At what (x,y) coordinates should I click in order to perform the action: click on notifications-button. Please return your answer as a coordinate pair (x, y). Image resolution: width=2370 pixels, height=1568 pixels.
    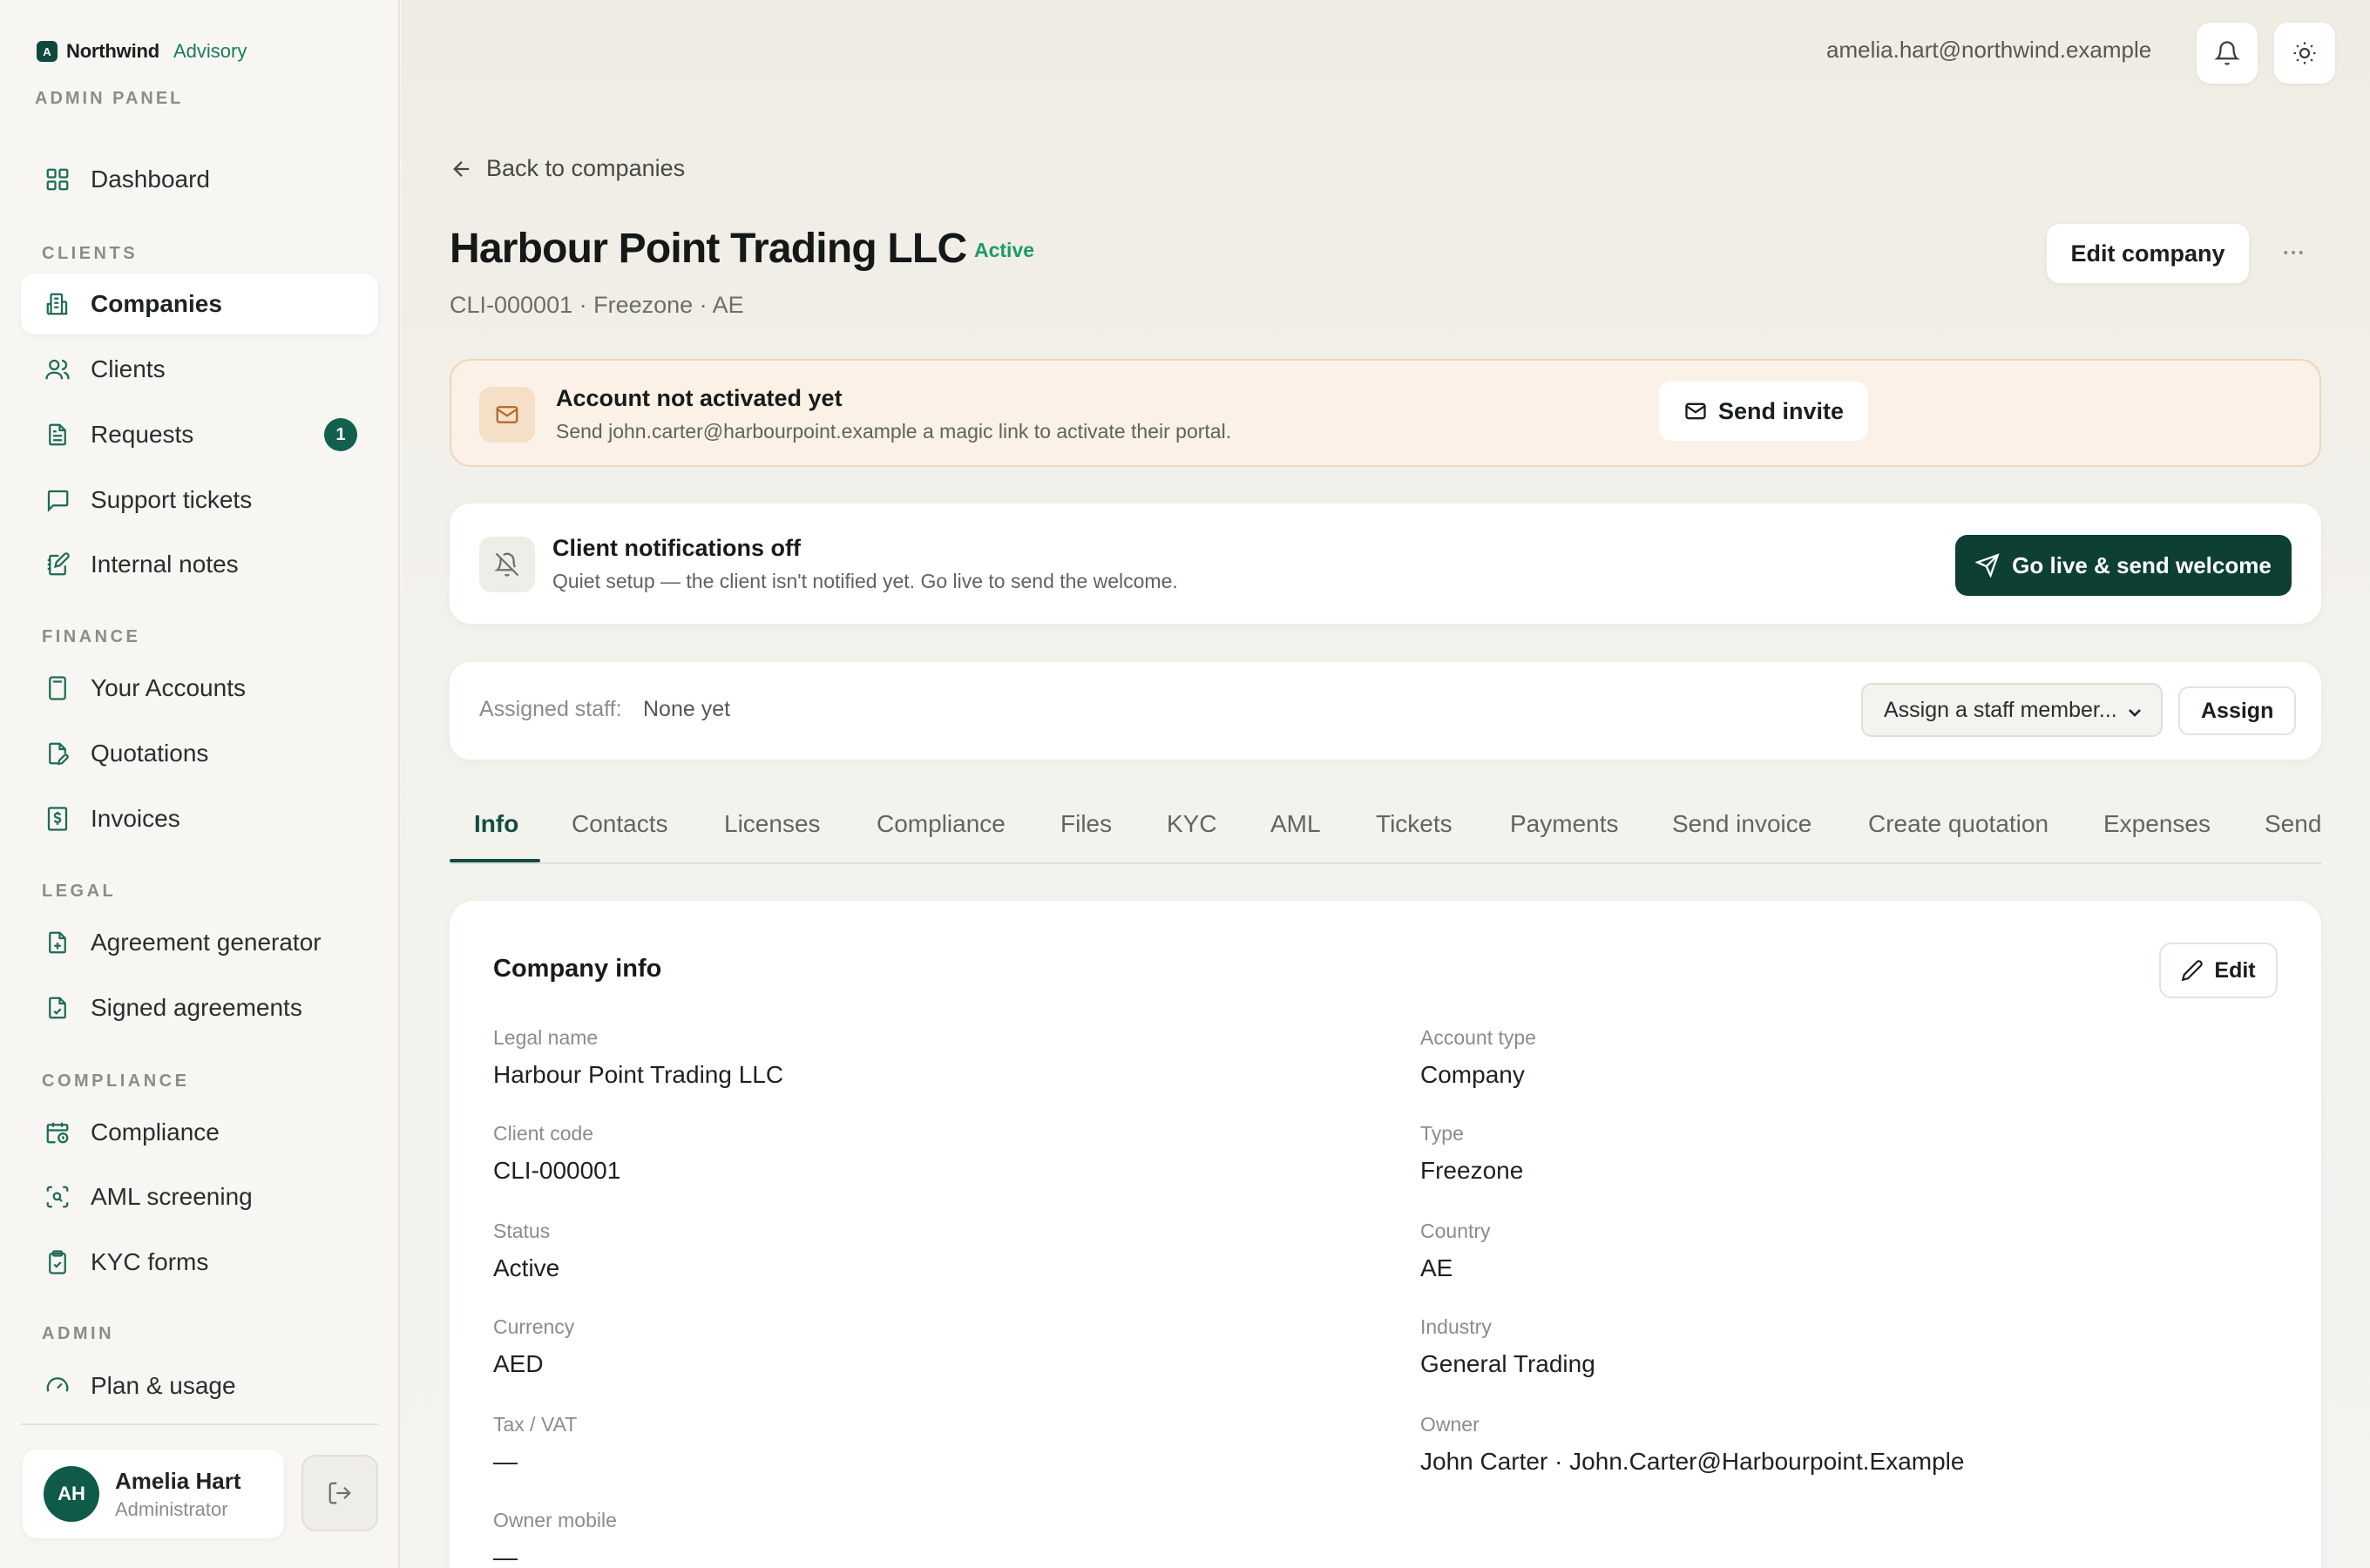
    Looking at the image, I should click on (2227, 53).